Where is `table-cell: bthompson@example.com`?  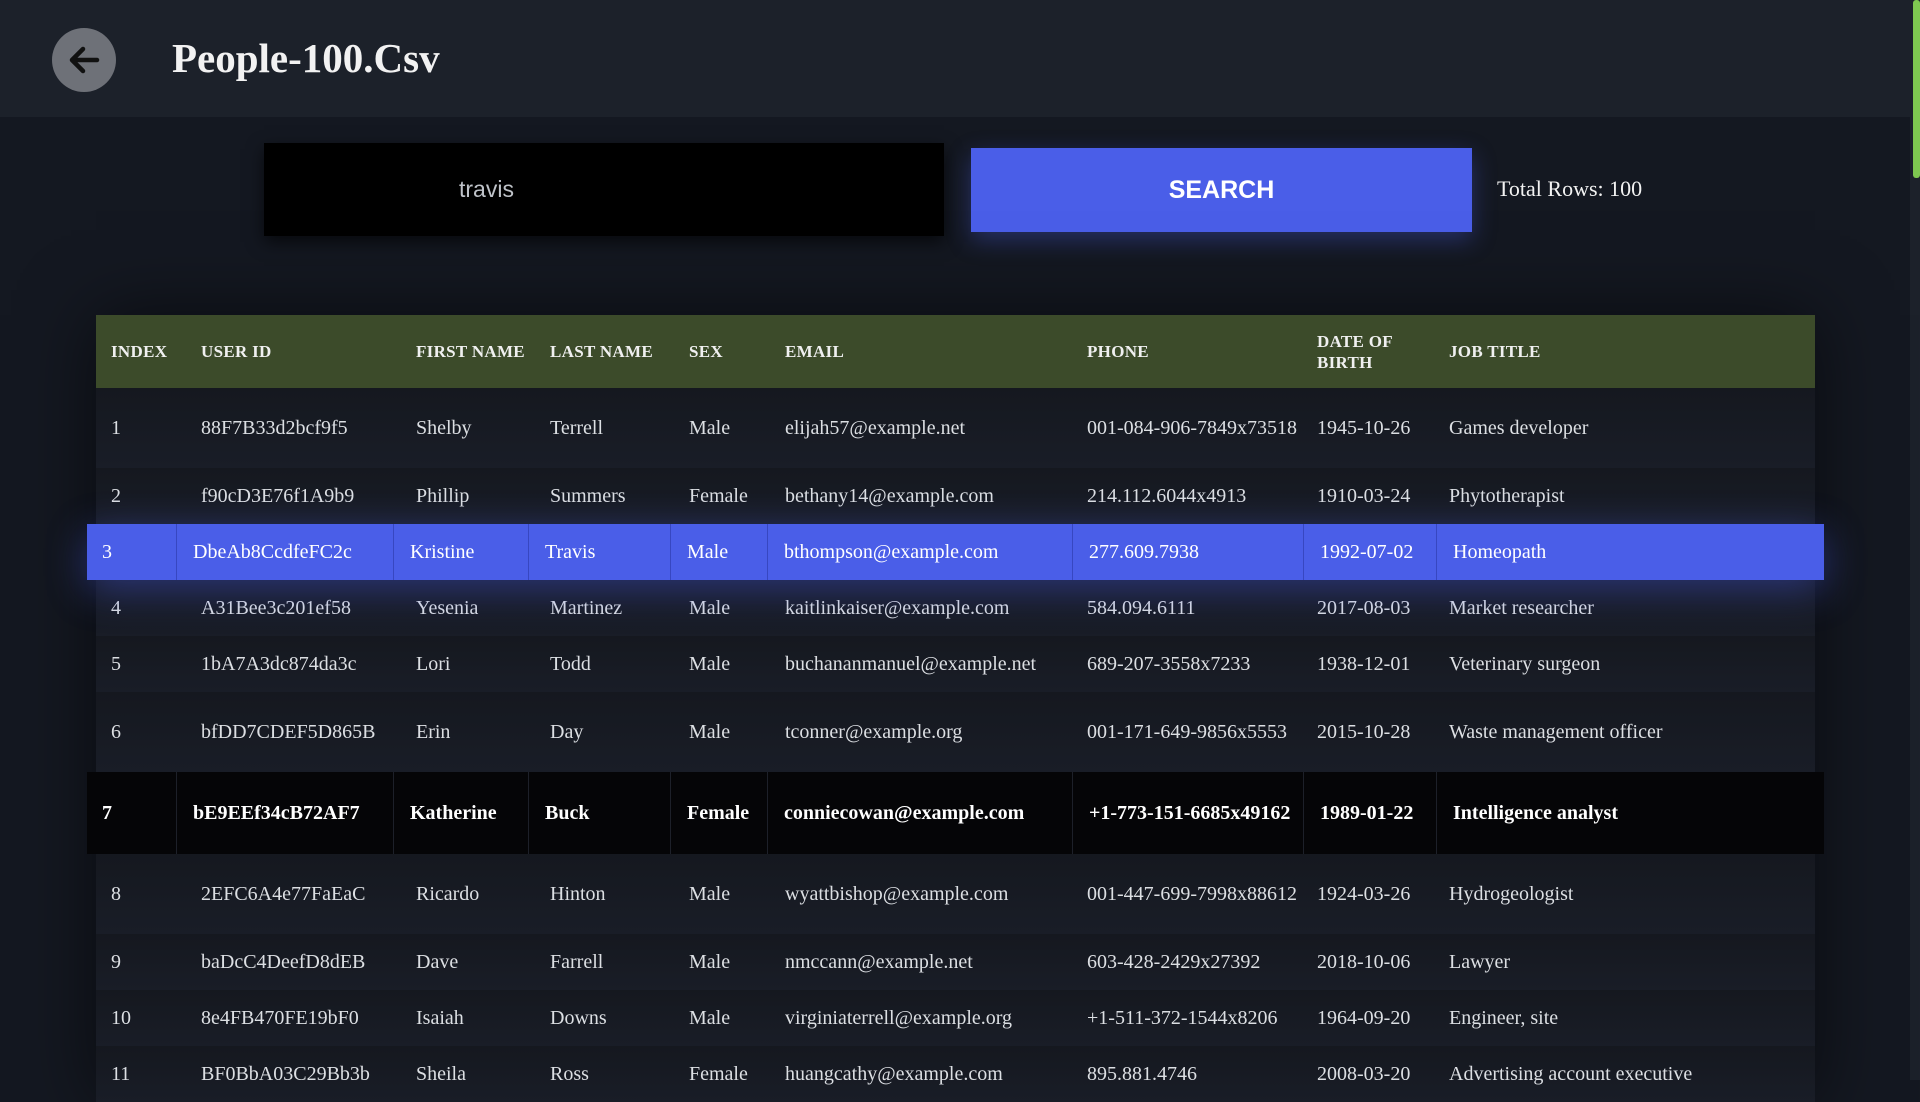 table-cell: bthompson@example.com is located at coordinates (920, 552).